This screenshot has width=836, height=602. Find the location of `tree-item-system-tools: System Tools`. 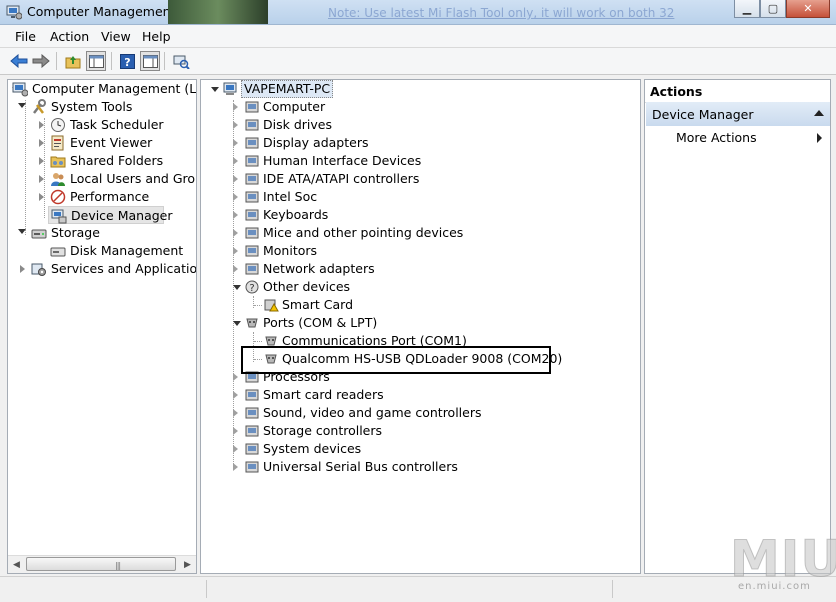

tree-item-system-tools: System Tools is located at coordinates (102, 107).